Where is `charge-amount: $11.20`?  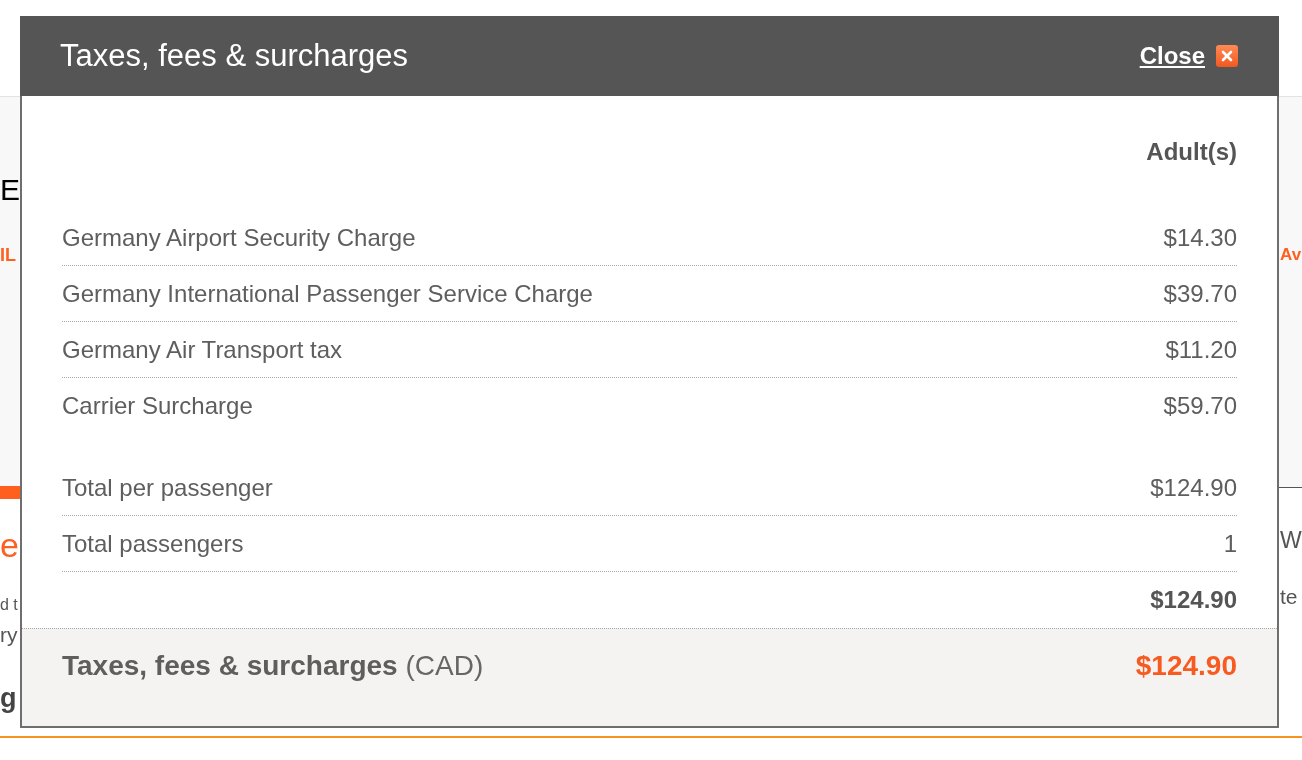
charge-amount: $11.20 is located at coordinates (1201, 349).